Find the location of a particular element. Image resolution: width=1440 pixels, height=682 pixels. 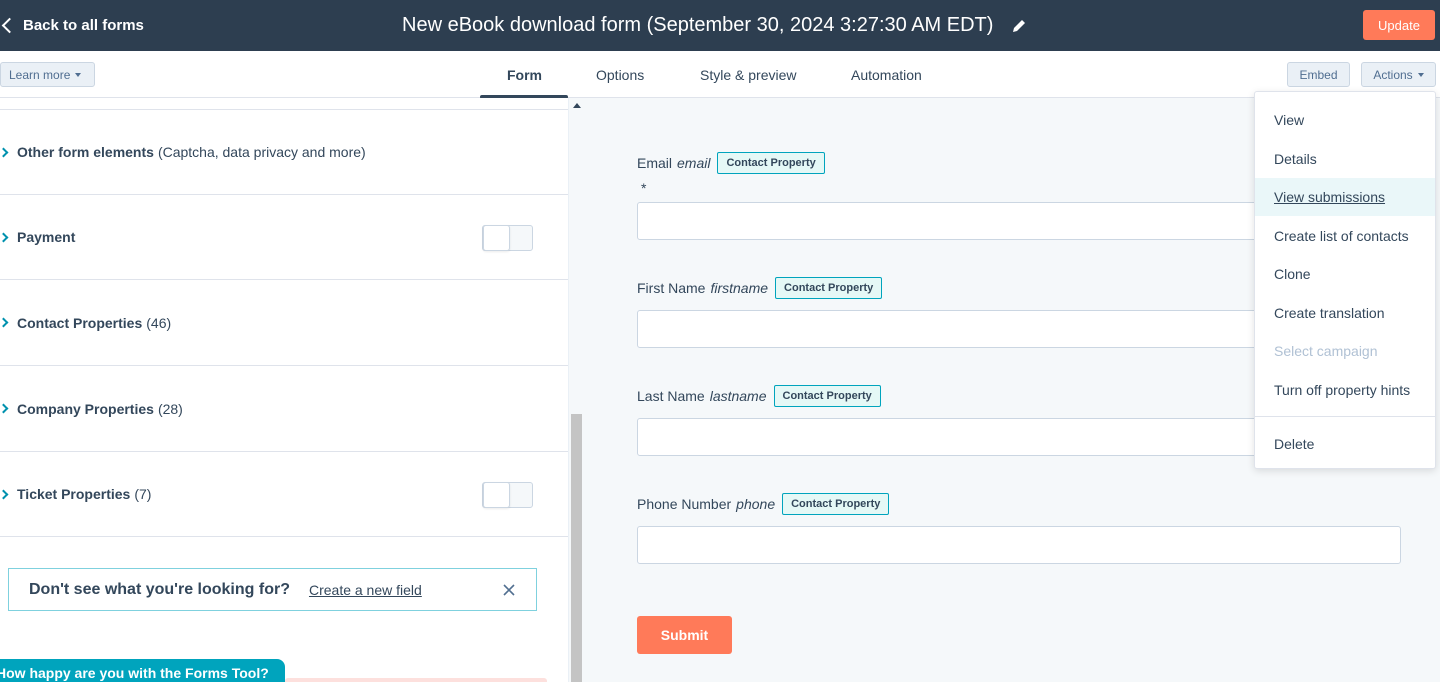

section-title: Payment is located at coordinates (46, 237).